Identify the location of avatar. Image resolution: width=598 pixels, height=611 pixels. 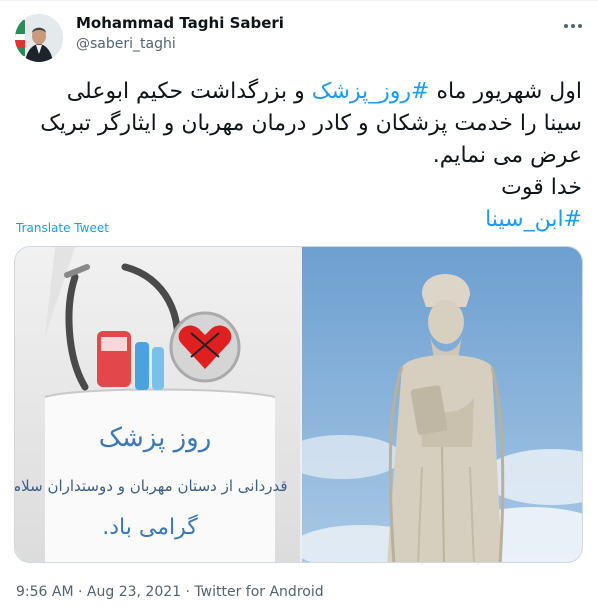
(39, 38).